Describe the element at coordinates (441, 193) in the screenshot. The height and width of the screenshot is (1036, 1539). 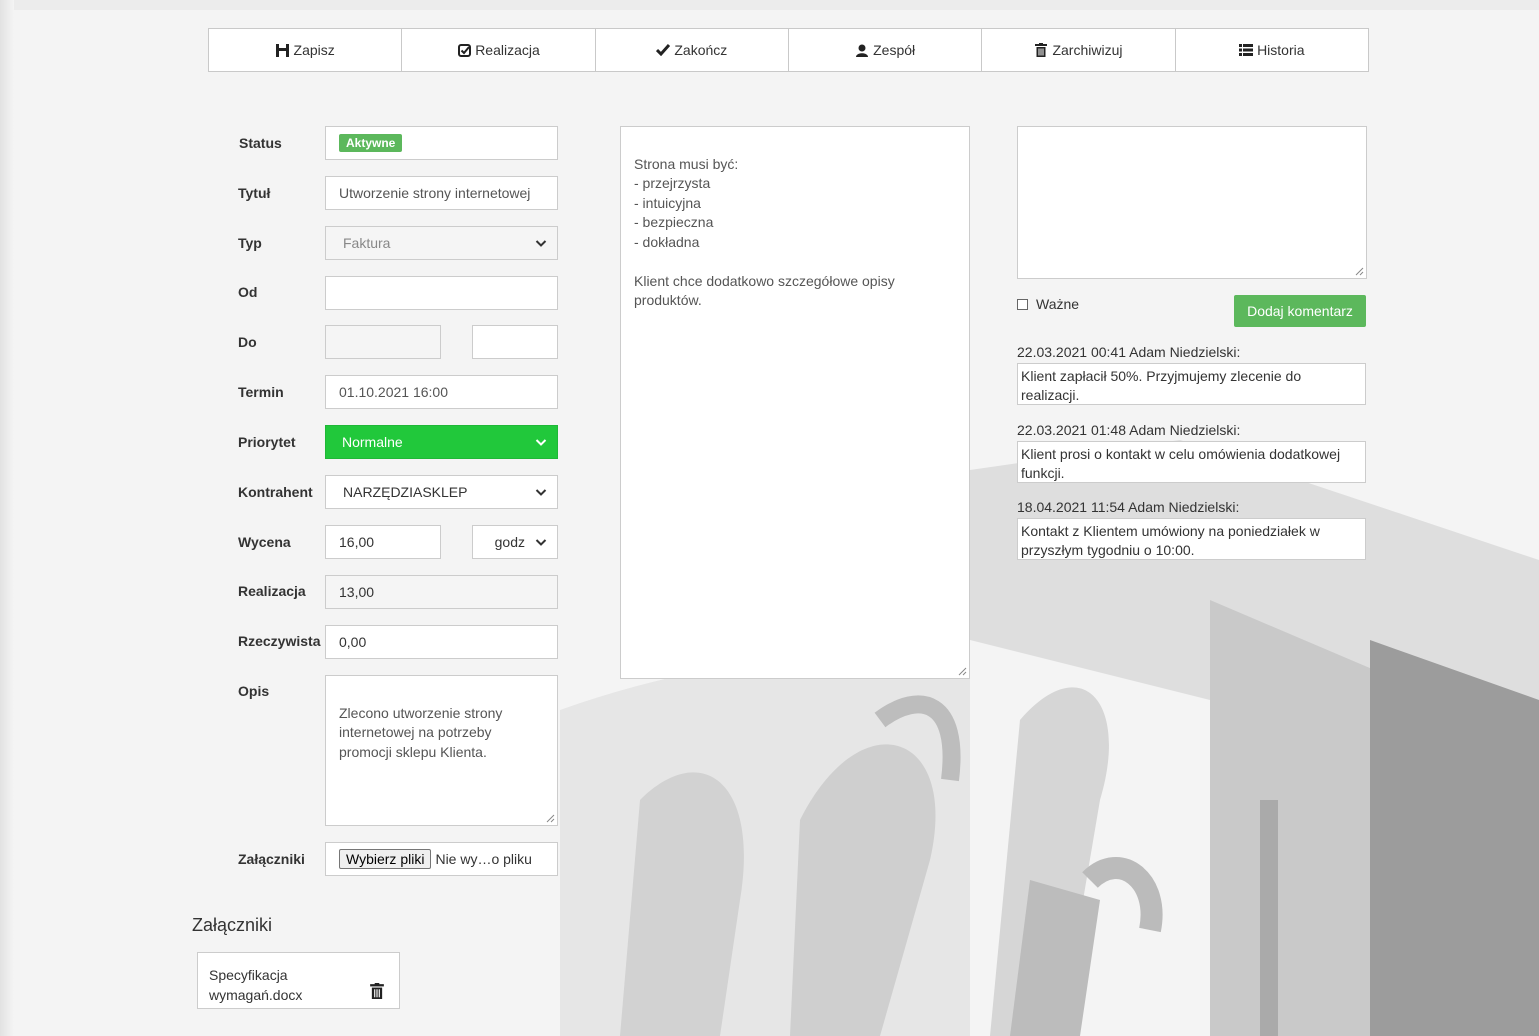
I see `title-input: Utworzenie strony internetowej` at that location.